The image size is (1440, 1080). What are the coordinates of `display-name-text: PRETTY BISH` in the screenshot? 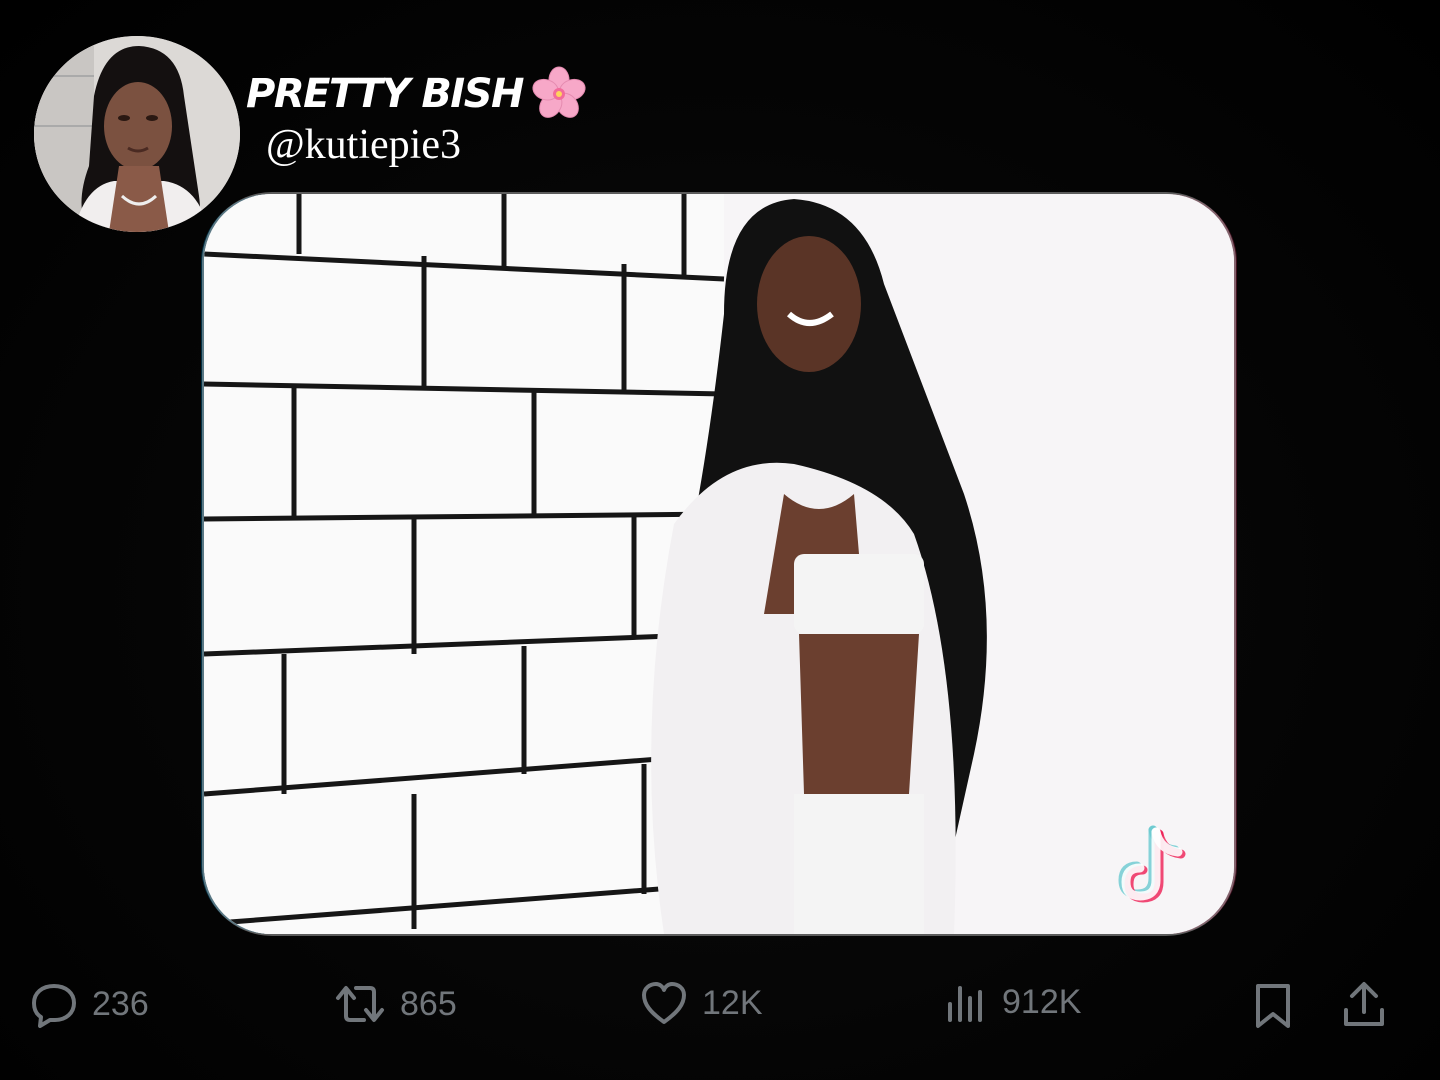 It's located at (385, 94).